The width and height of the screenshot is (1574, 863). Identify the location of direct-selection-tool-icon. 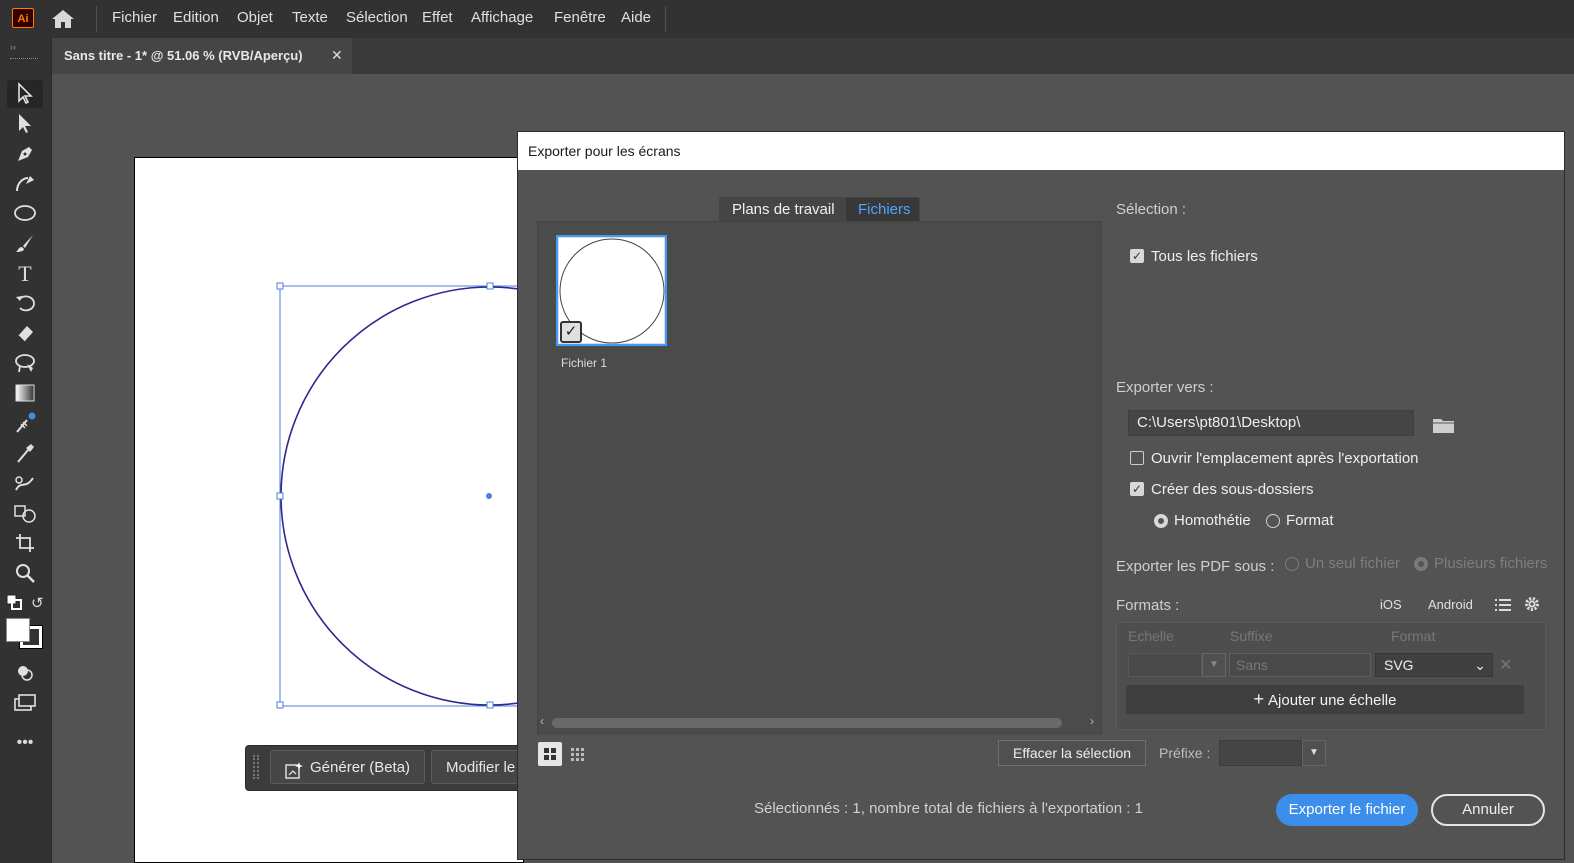
(25, 124).